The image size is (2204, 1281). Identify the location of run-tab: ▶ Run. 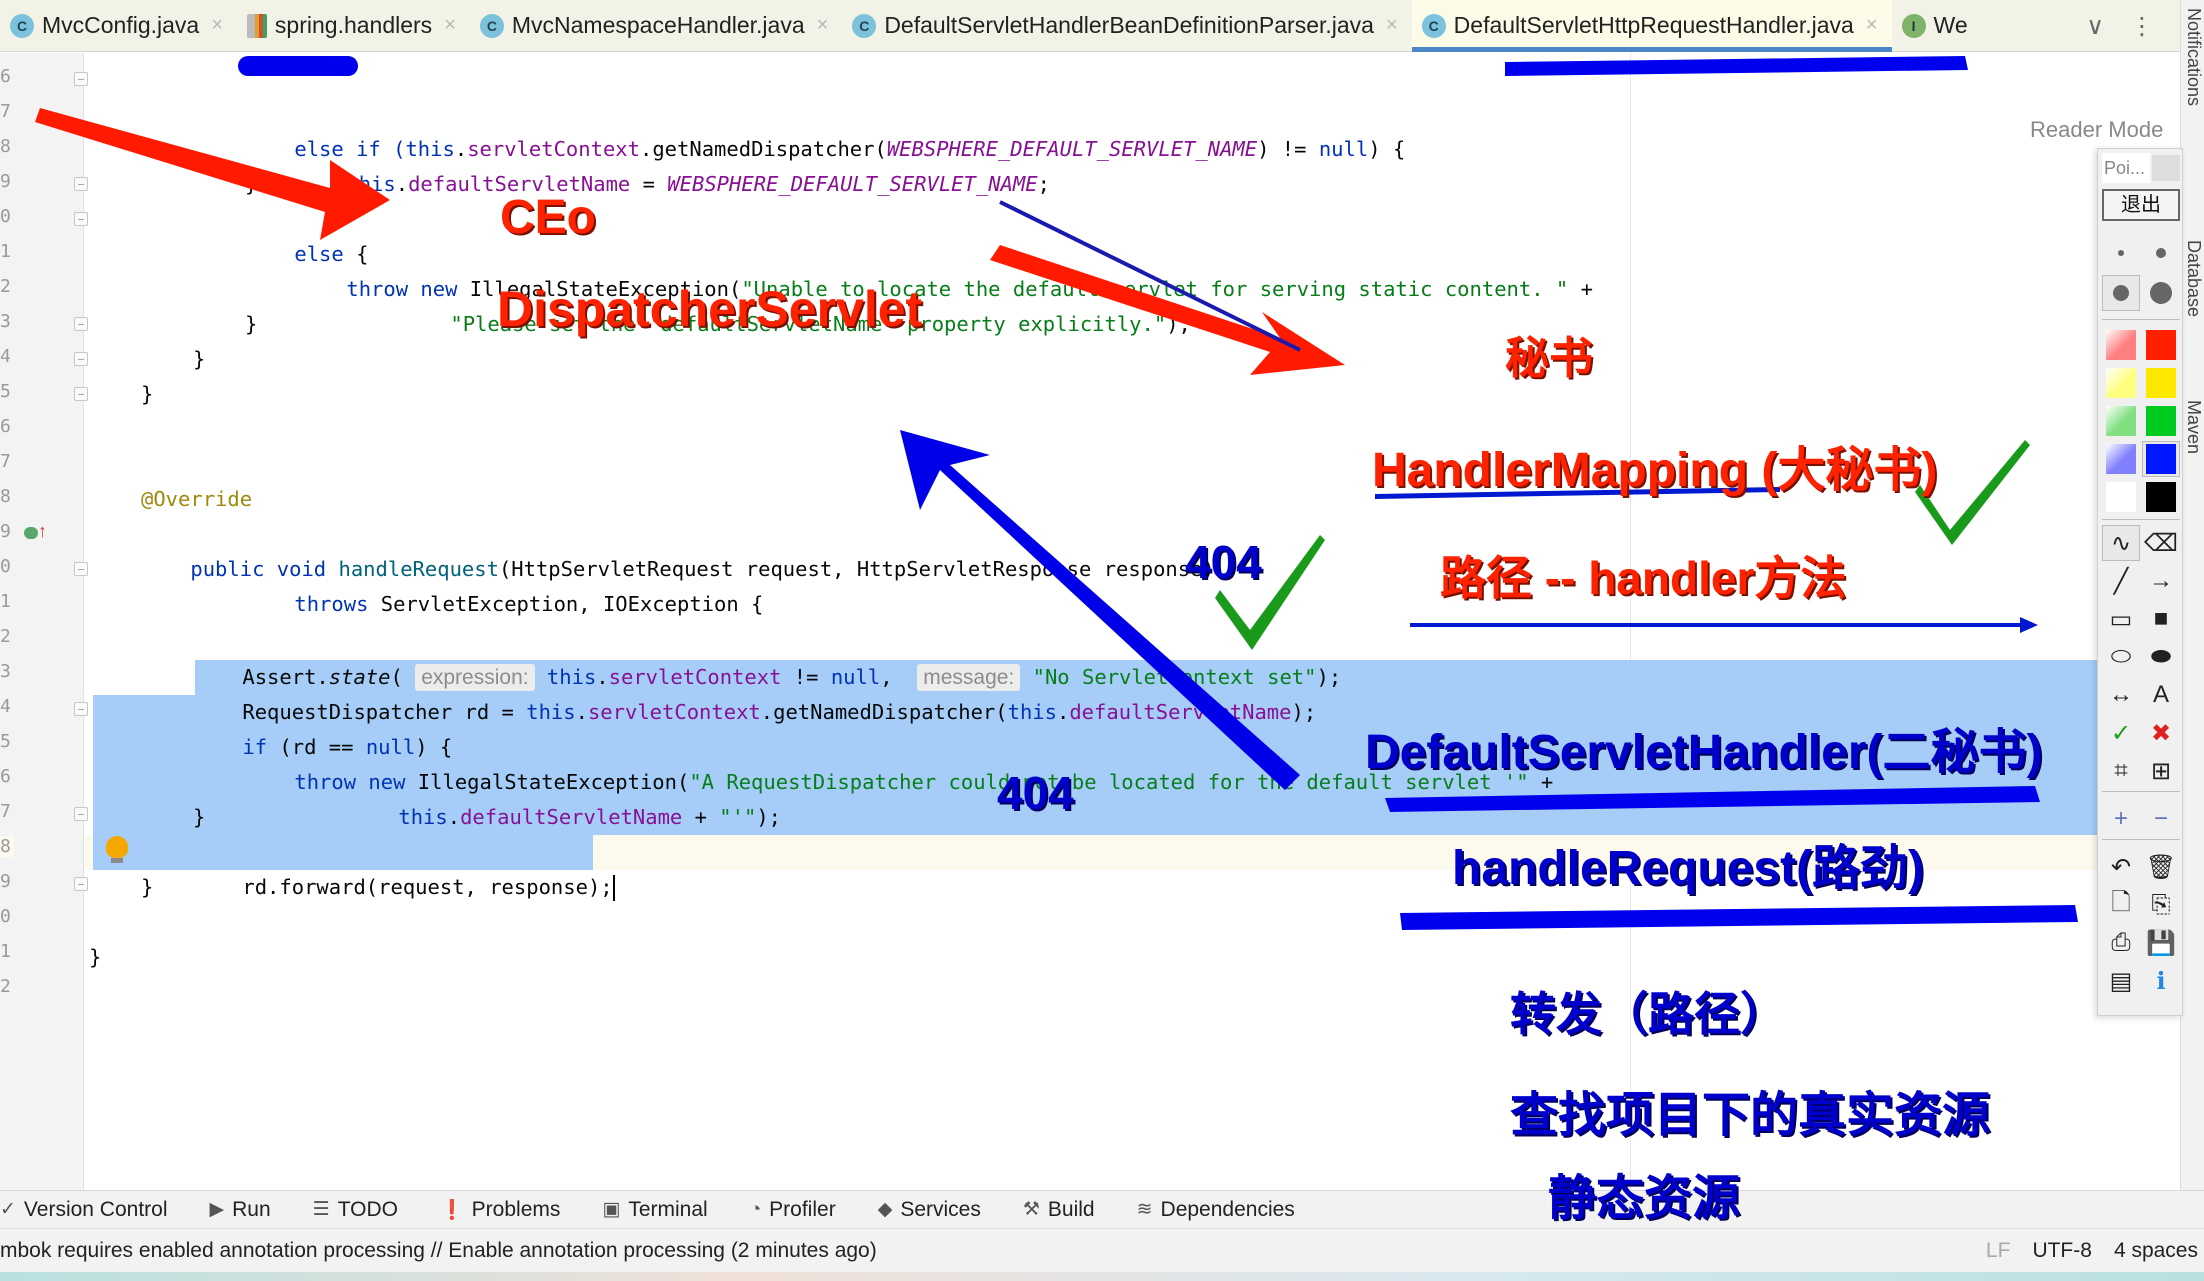
(240, 1210).